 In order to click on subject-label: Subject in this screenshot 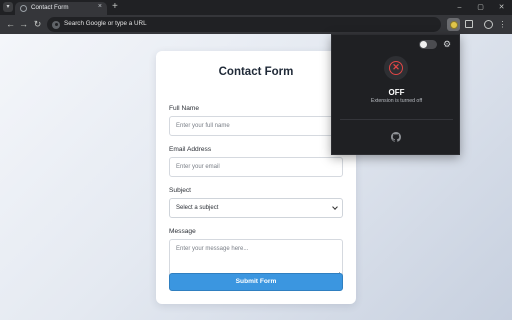, I will do `click(180, 190)`.